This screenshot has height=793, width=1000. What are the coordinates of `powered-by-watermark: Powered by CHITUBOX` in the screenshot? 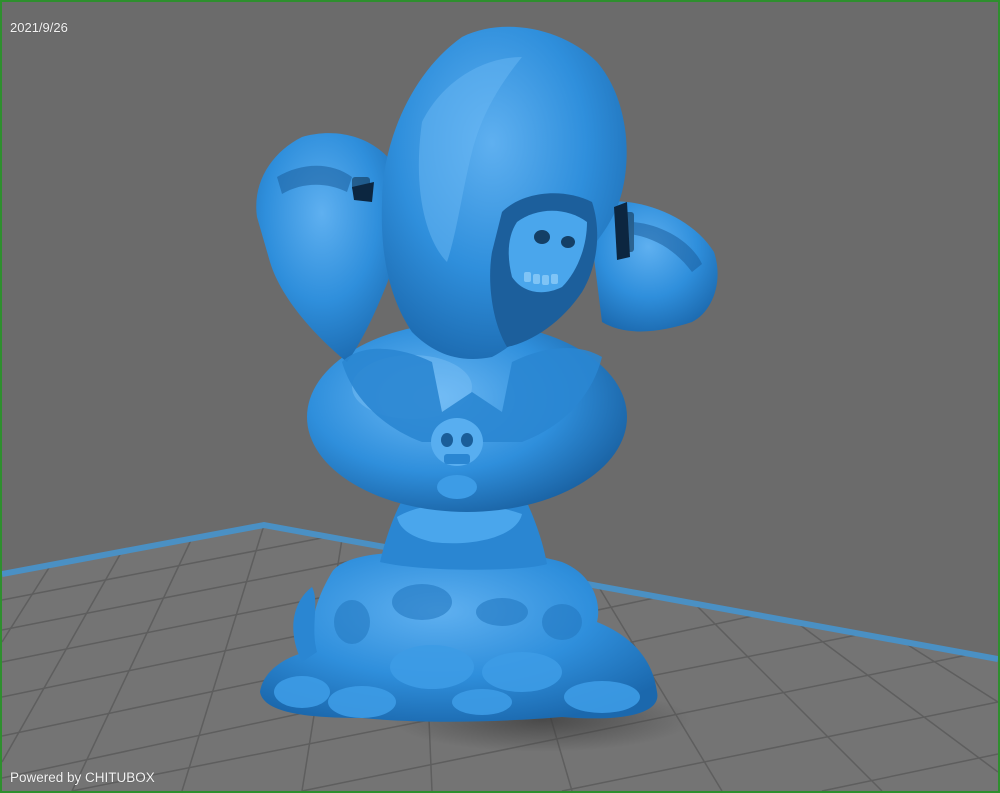 It's located at (82, 777).